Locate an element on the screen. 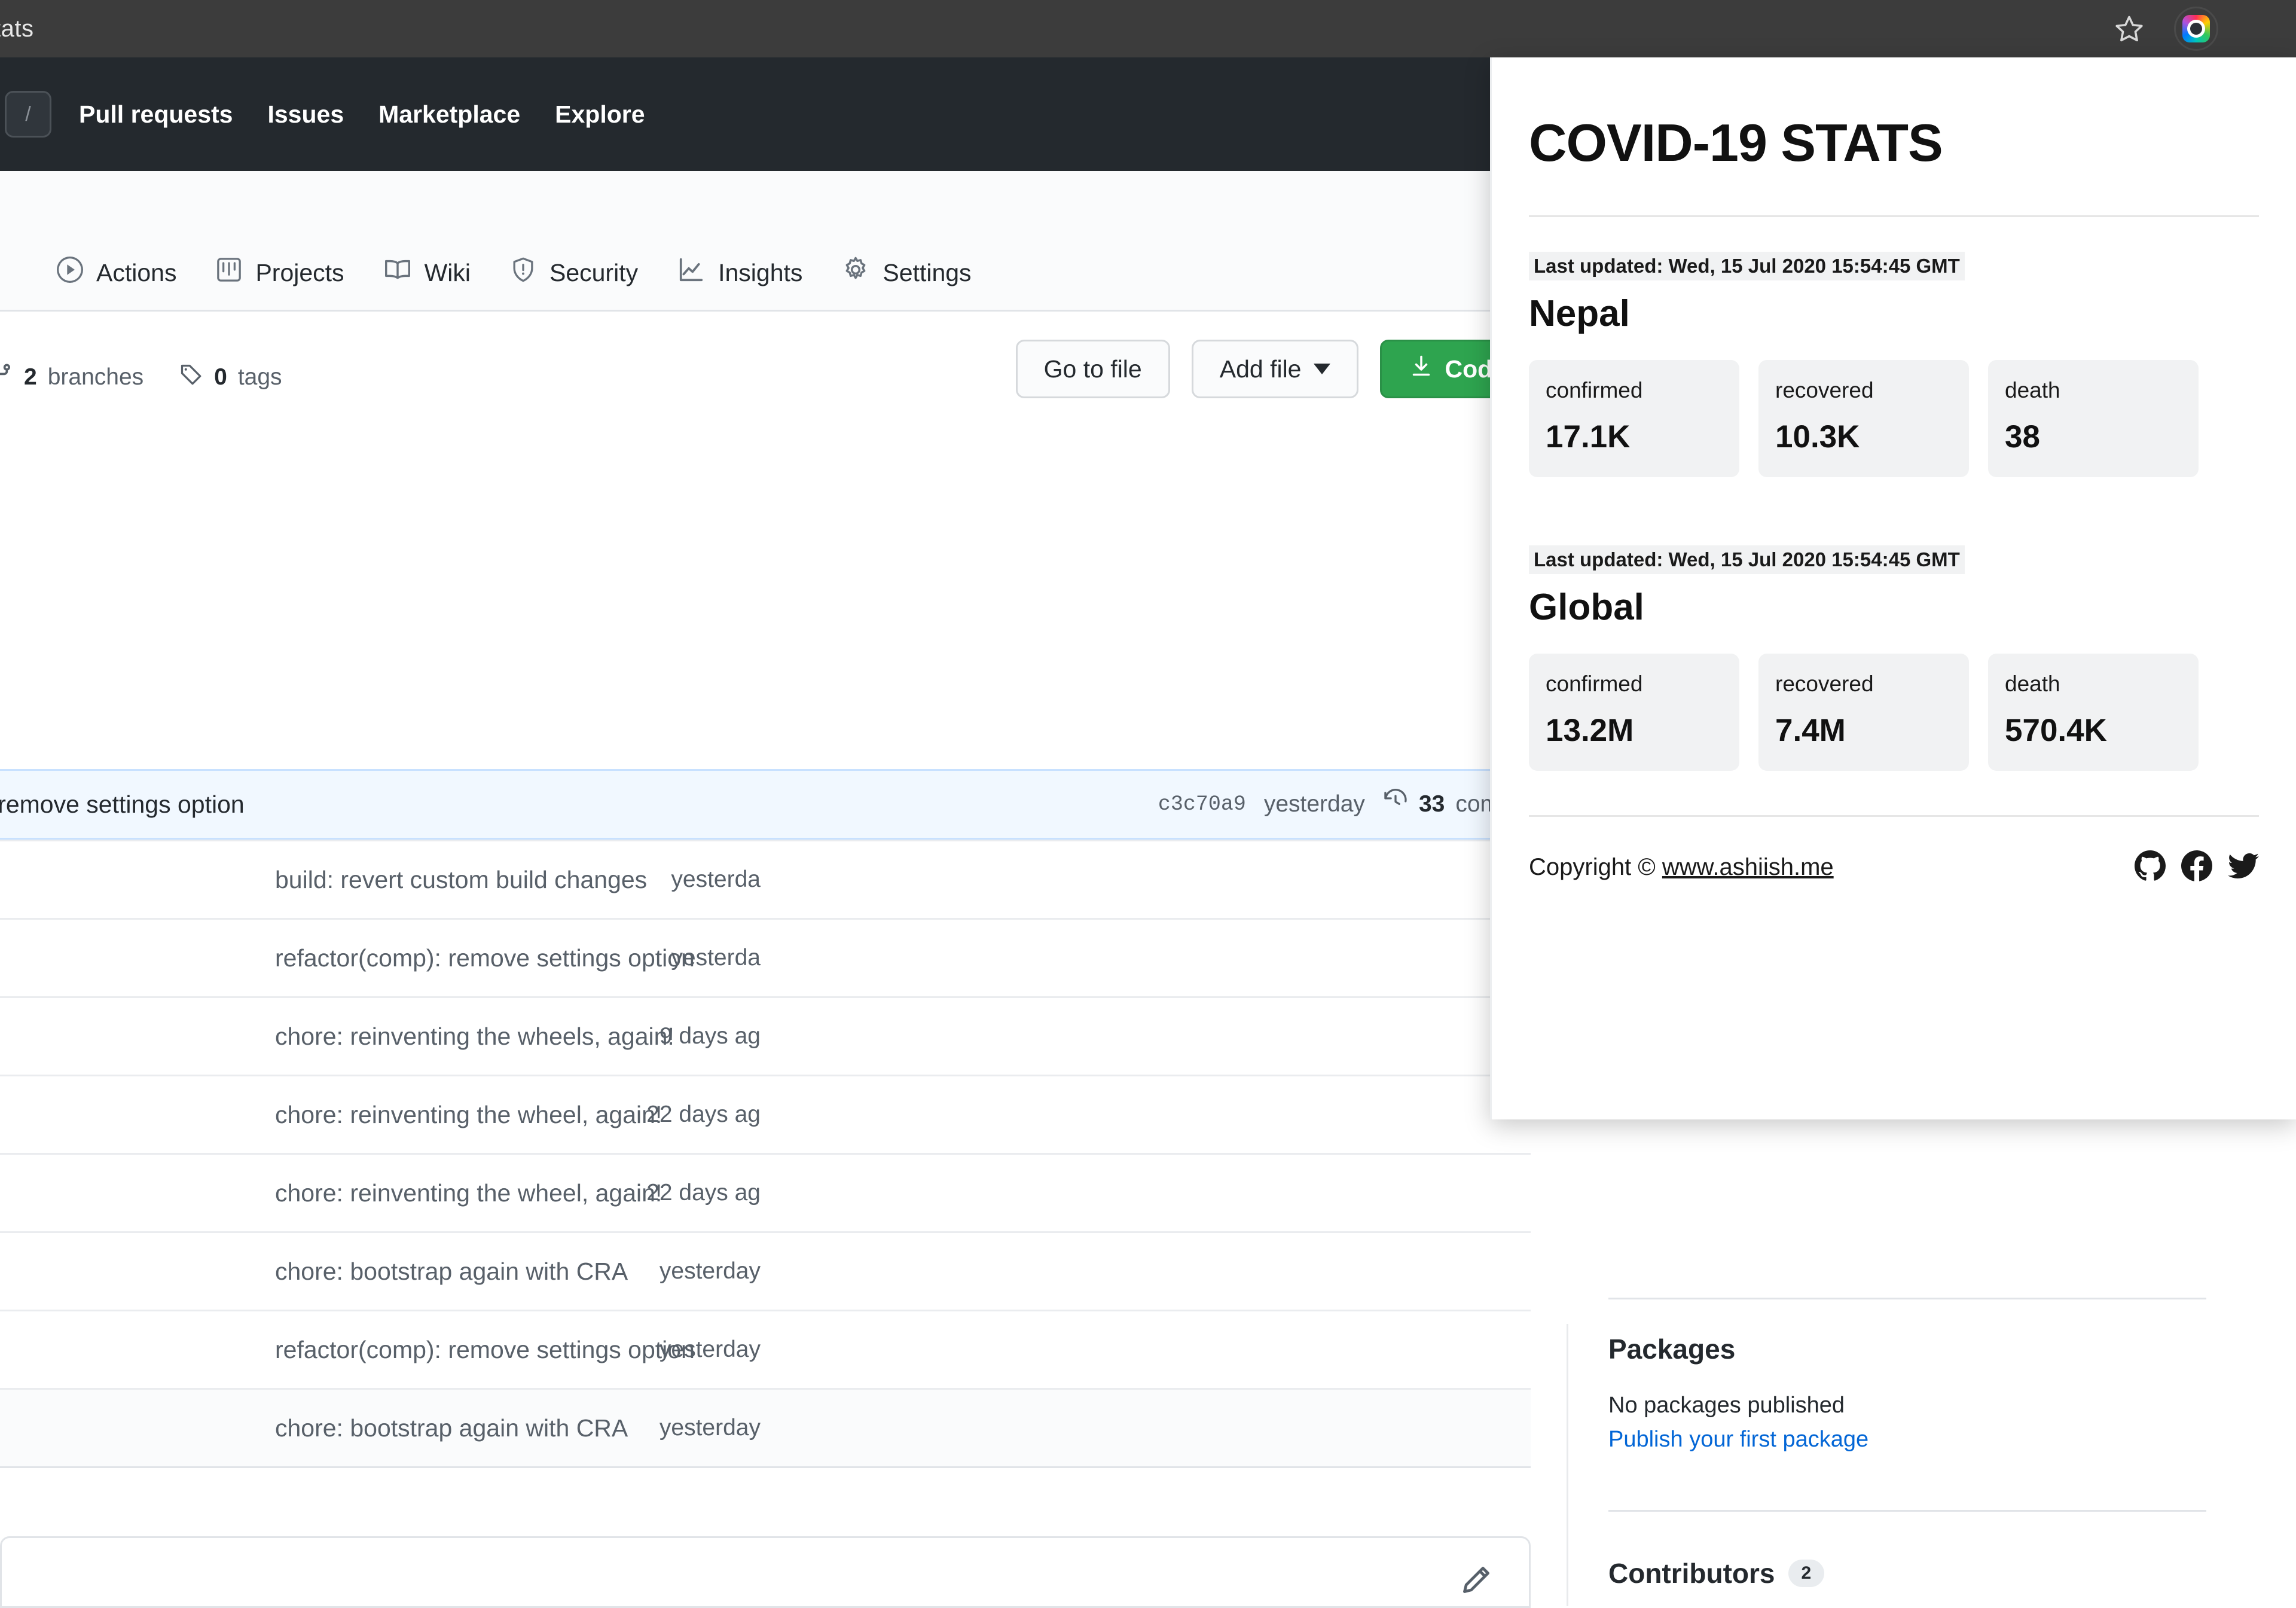 The image size is (2296, 1608). branches-label: branches is located at coordinates (95, 377).